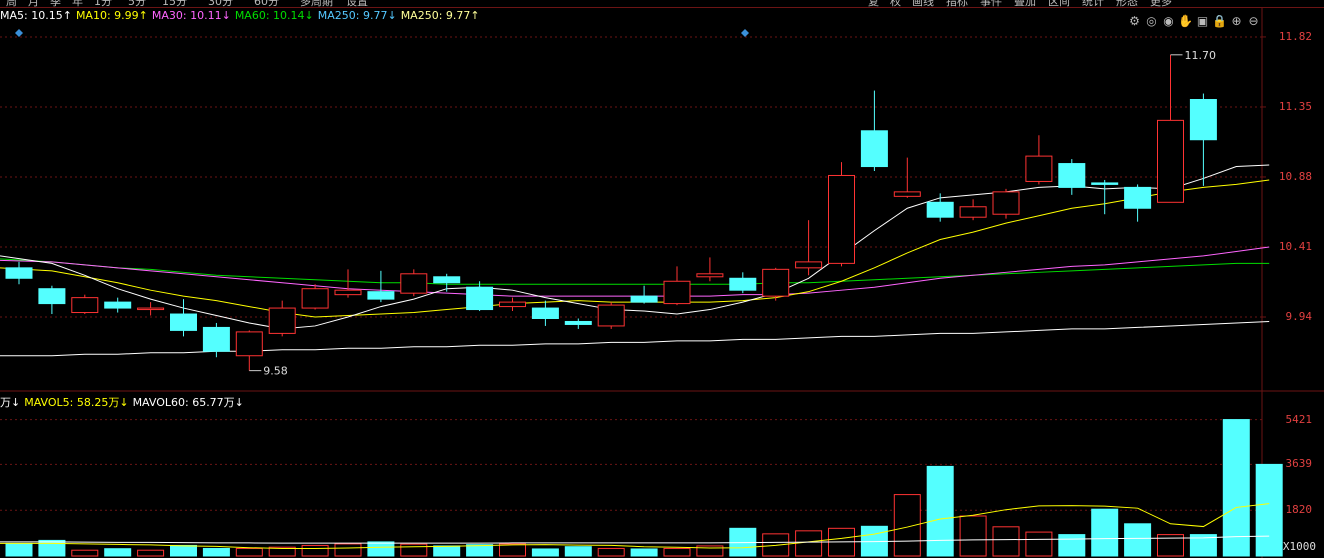 This screenshot has height=558, width=1324. What do you see at coordinates (1253, 21) in the screenshot?
I see `zoom-out-icon: ⊖` at bounding box center [1253, 21].